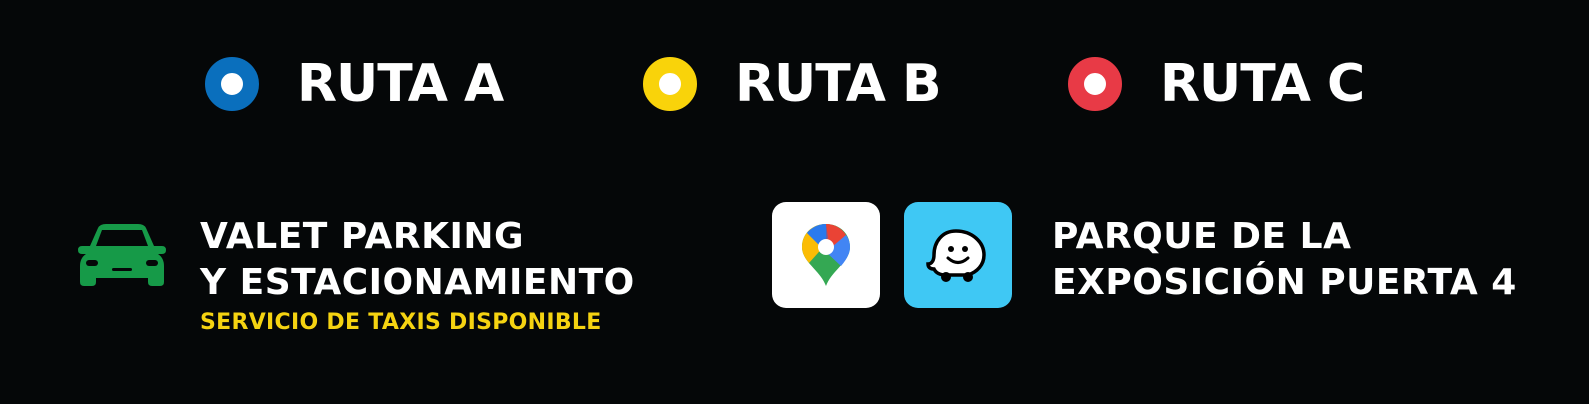 The width and height of the screenshot is (1589, 404). Describe the element at coordinates (122, 255) in the screenshot. I see `car-icon` at that location.